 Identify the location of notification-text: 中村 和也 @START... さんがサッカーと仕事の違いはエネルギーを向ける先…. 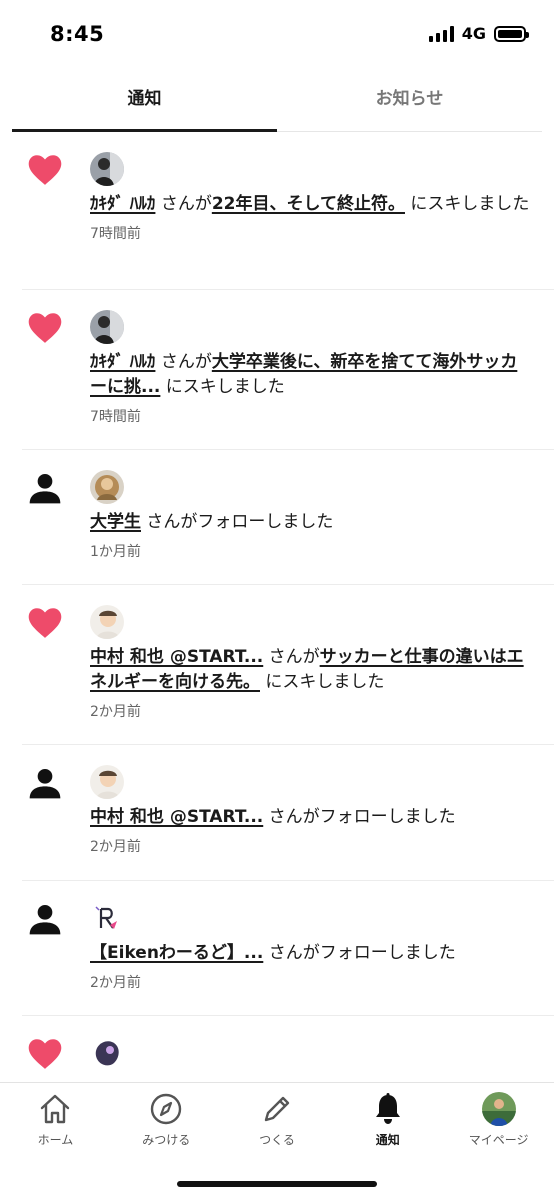
(307, 669).